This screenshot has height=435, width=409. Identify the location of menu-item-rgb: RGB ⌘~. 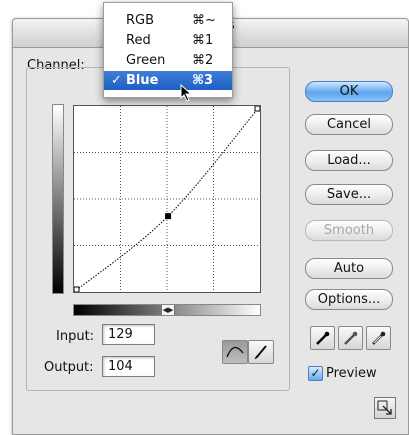
(168, 20).